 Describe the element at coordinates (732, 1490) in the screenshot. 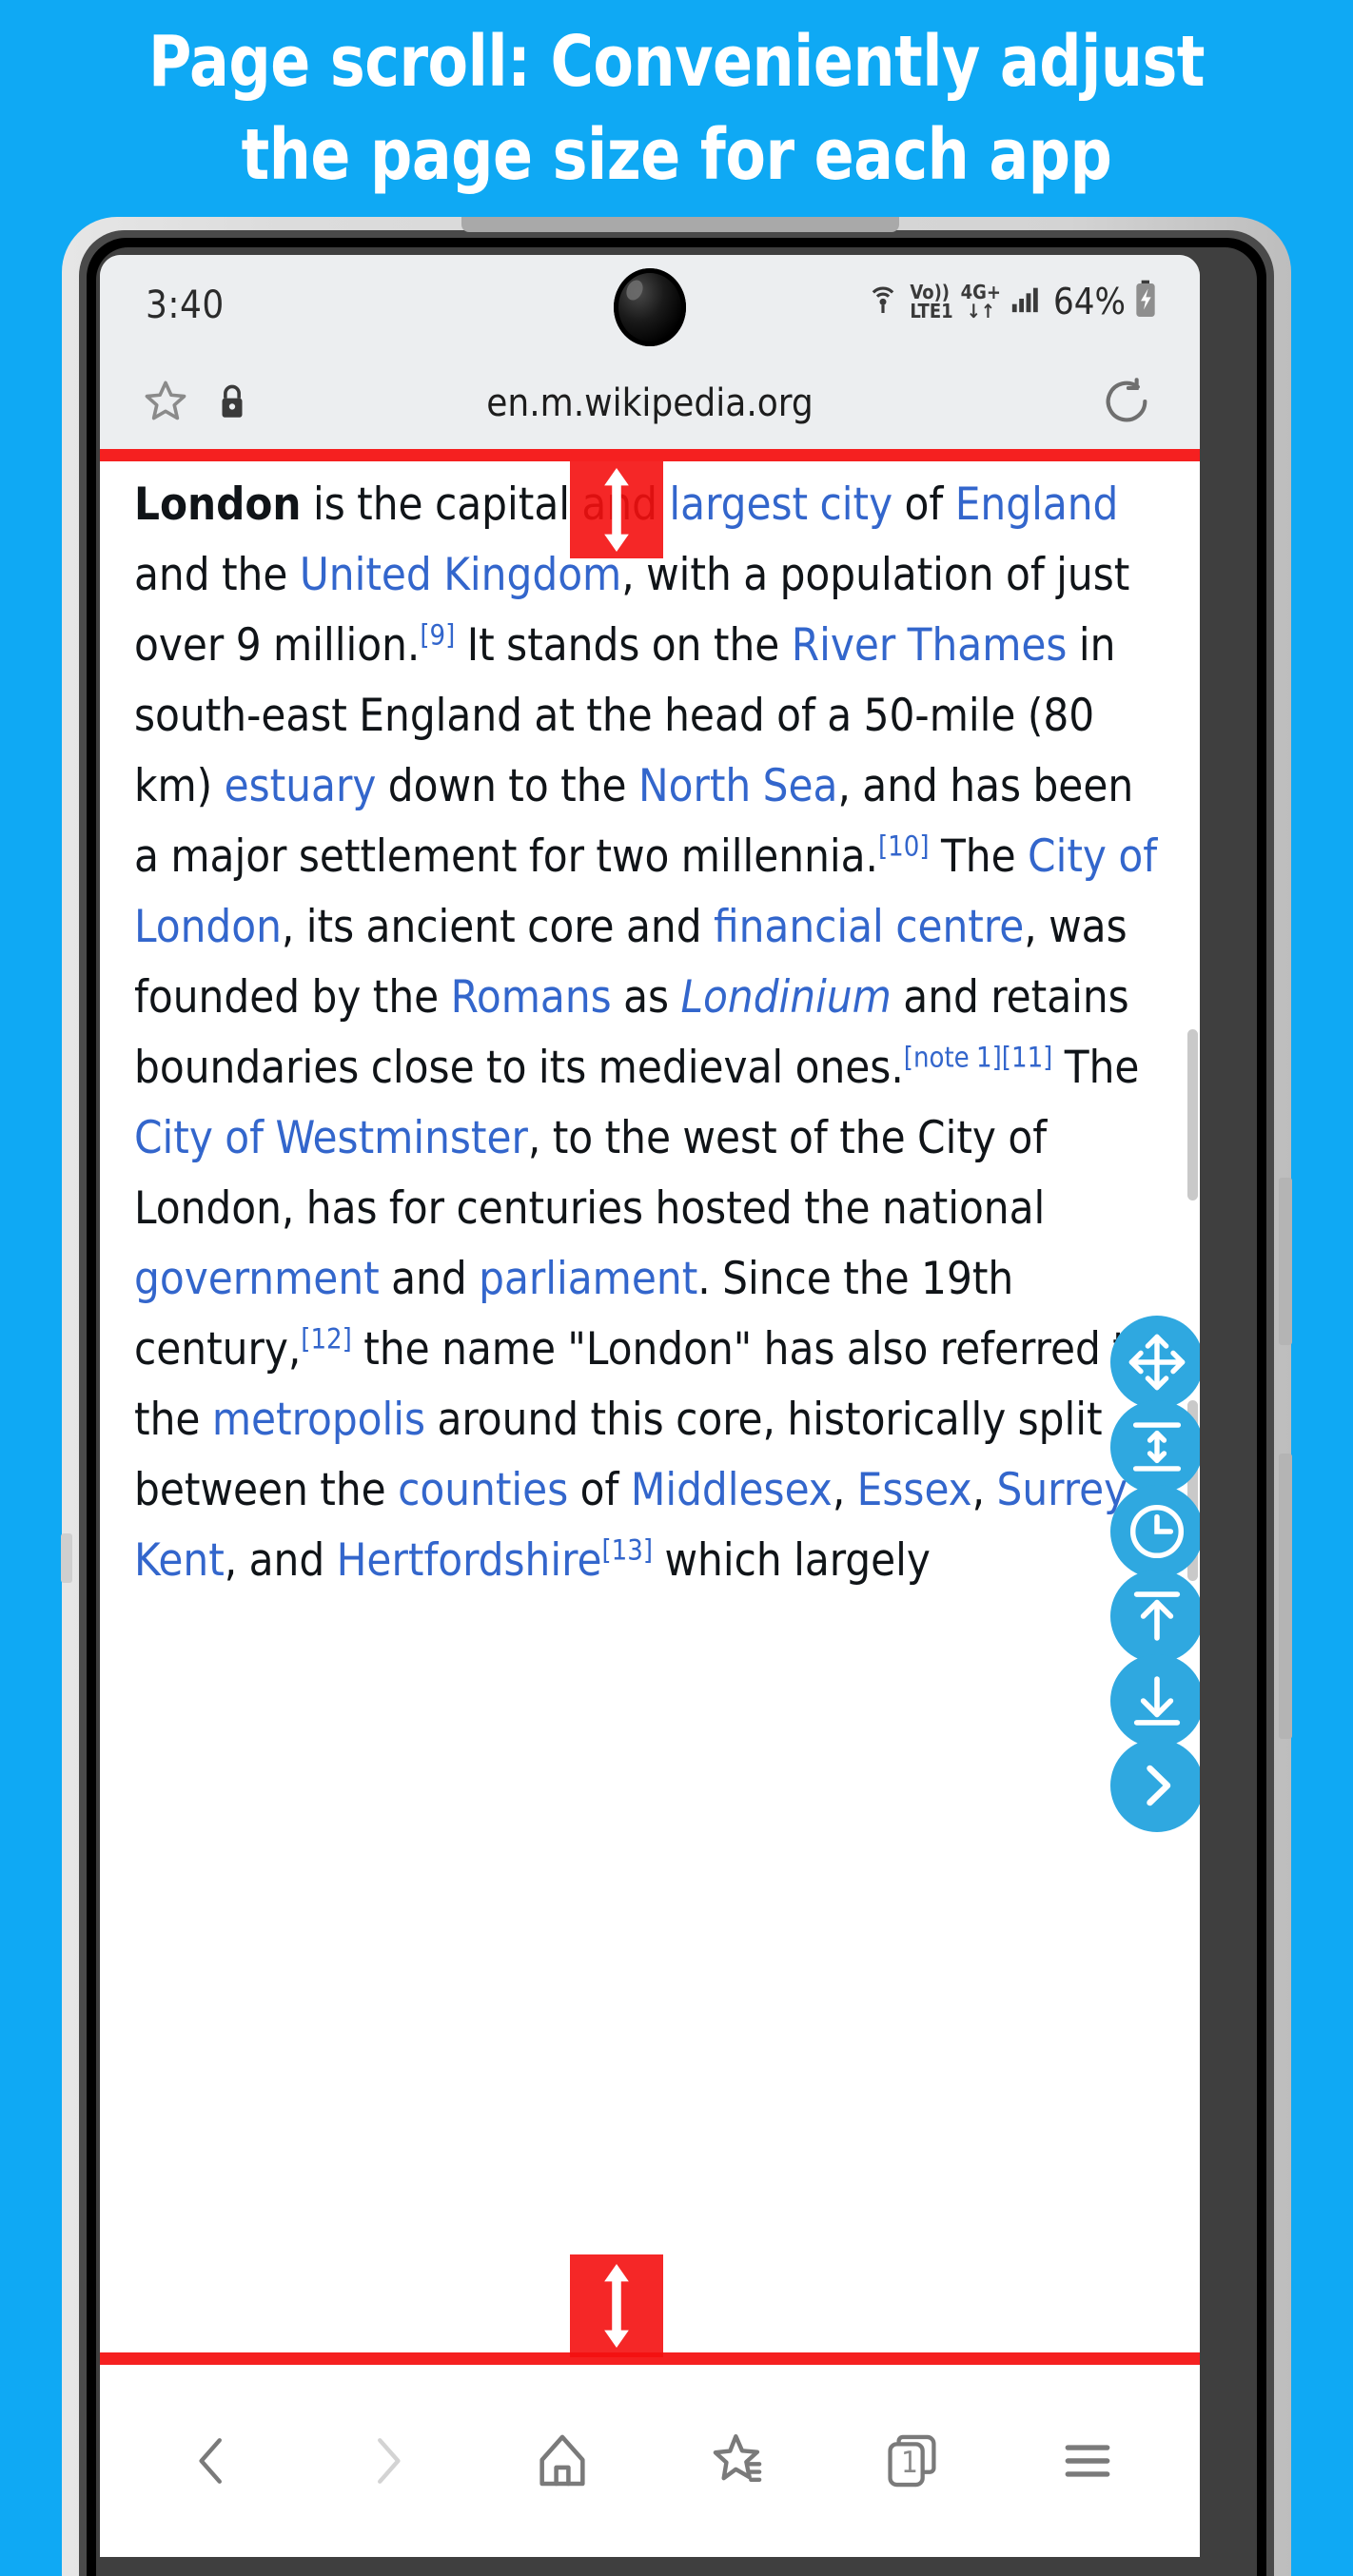

I see `article-link: Middlesex` at that location.